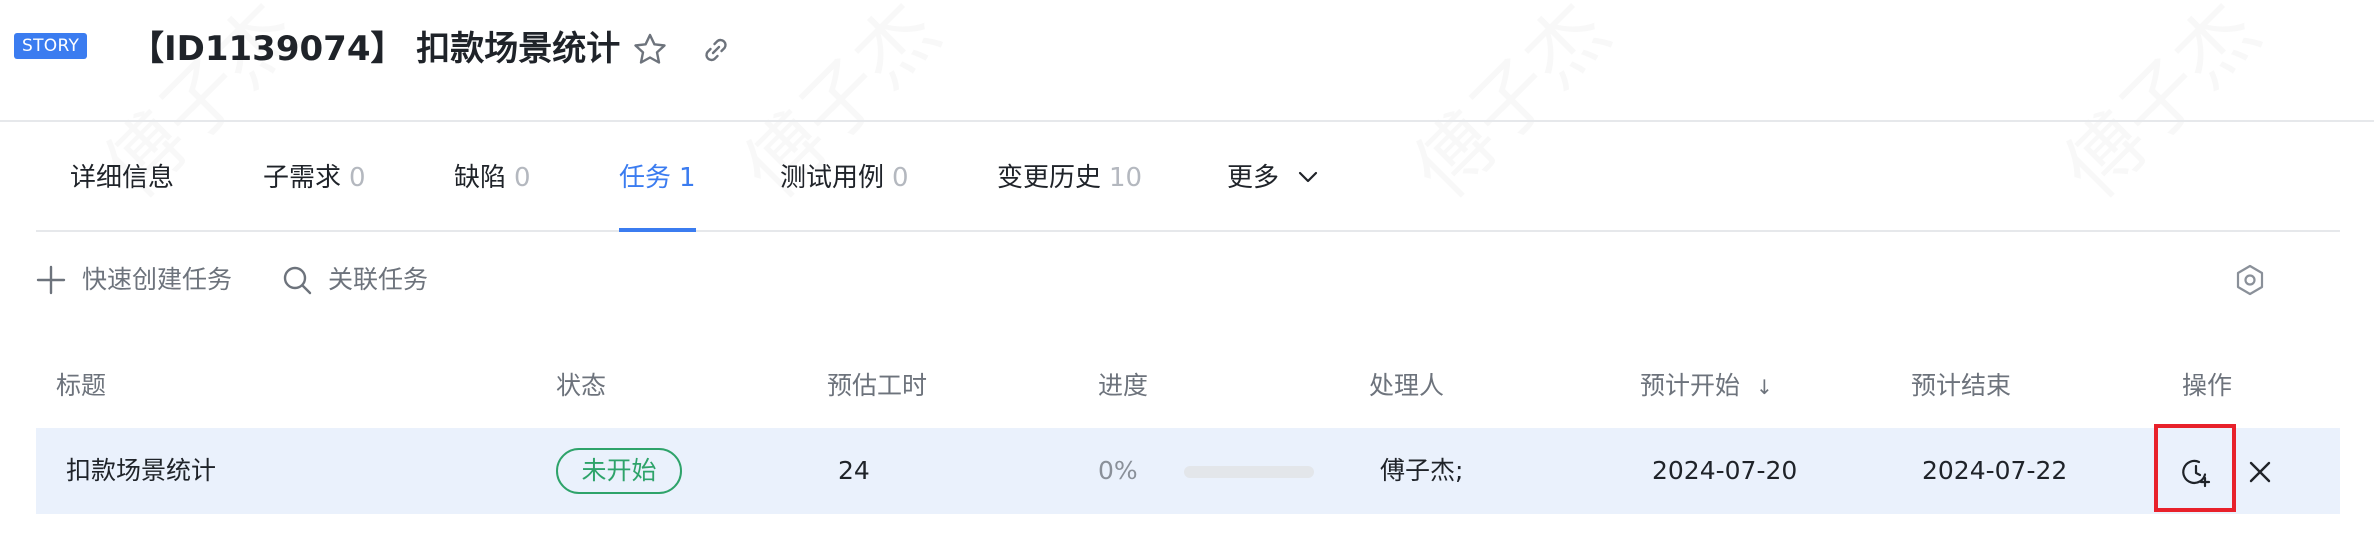 This screenshot has width=2374, height=552. What do you see at coordinates (1249, 472) in the screenshot?
I see `progress-bar` at bounding box center [1249, 472].